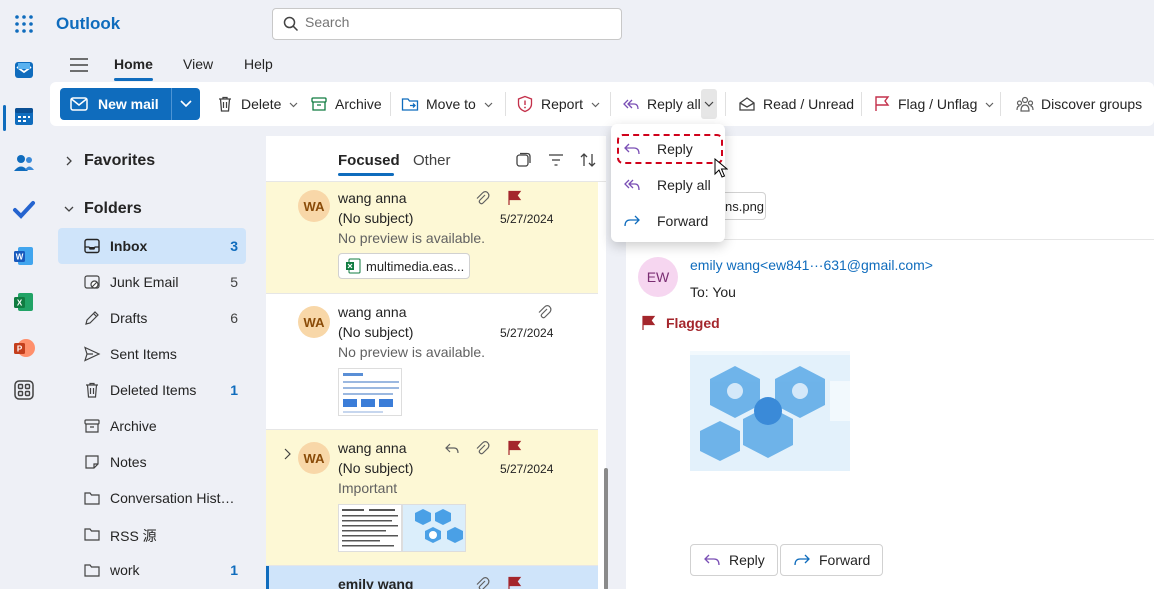 This screenshot has width=1154, height=589. I want to click on discover-groups-button: Discover groups, so click(1079, 104).